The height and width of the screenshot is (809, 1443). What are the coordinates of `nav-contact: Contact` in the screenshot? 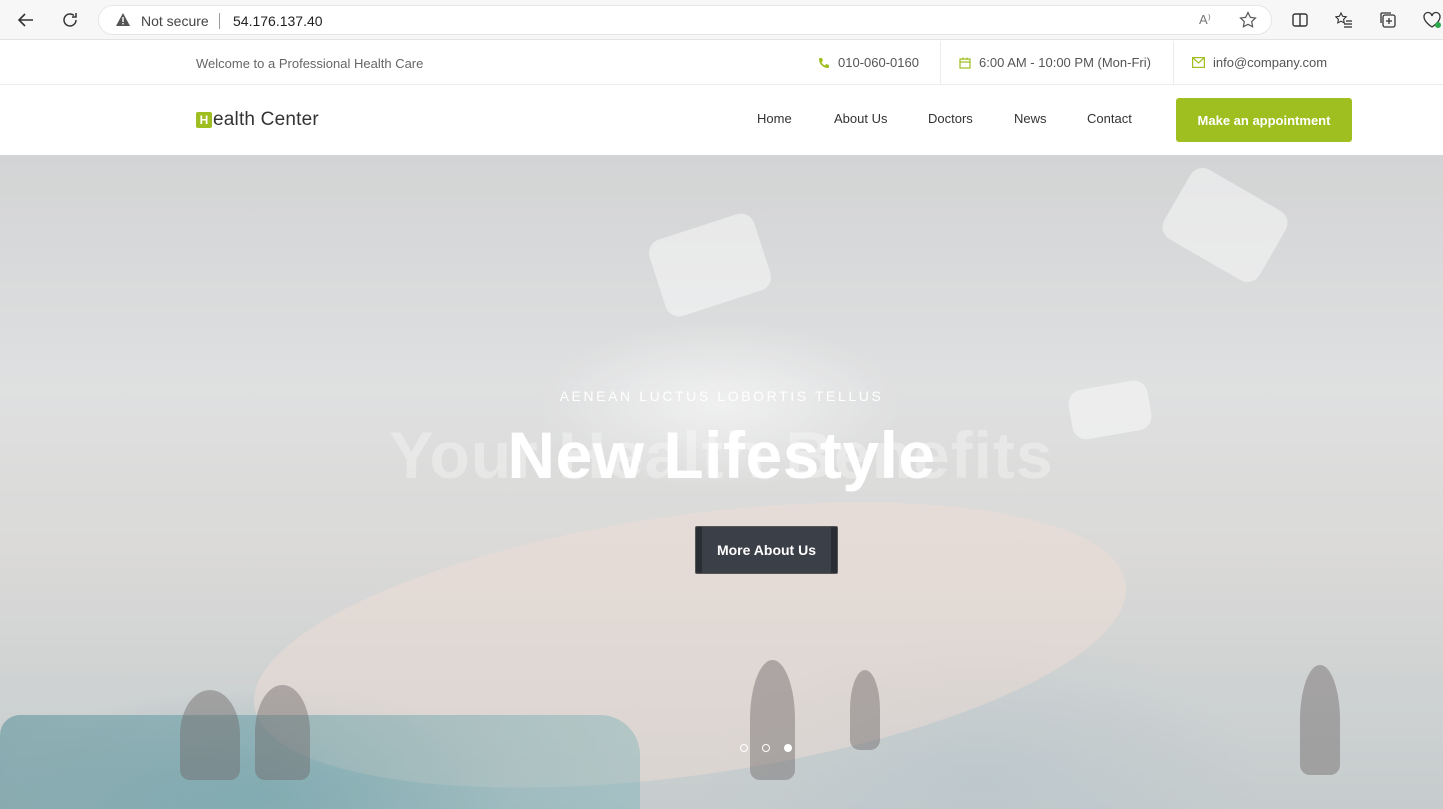 It's located at (1109, 118).